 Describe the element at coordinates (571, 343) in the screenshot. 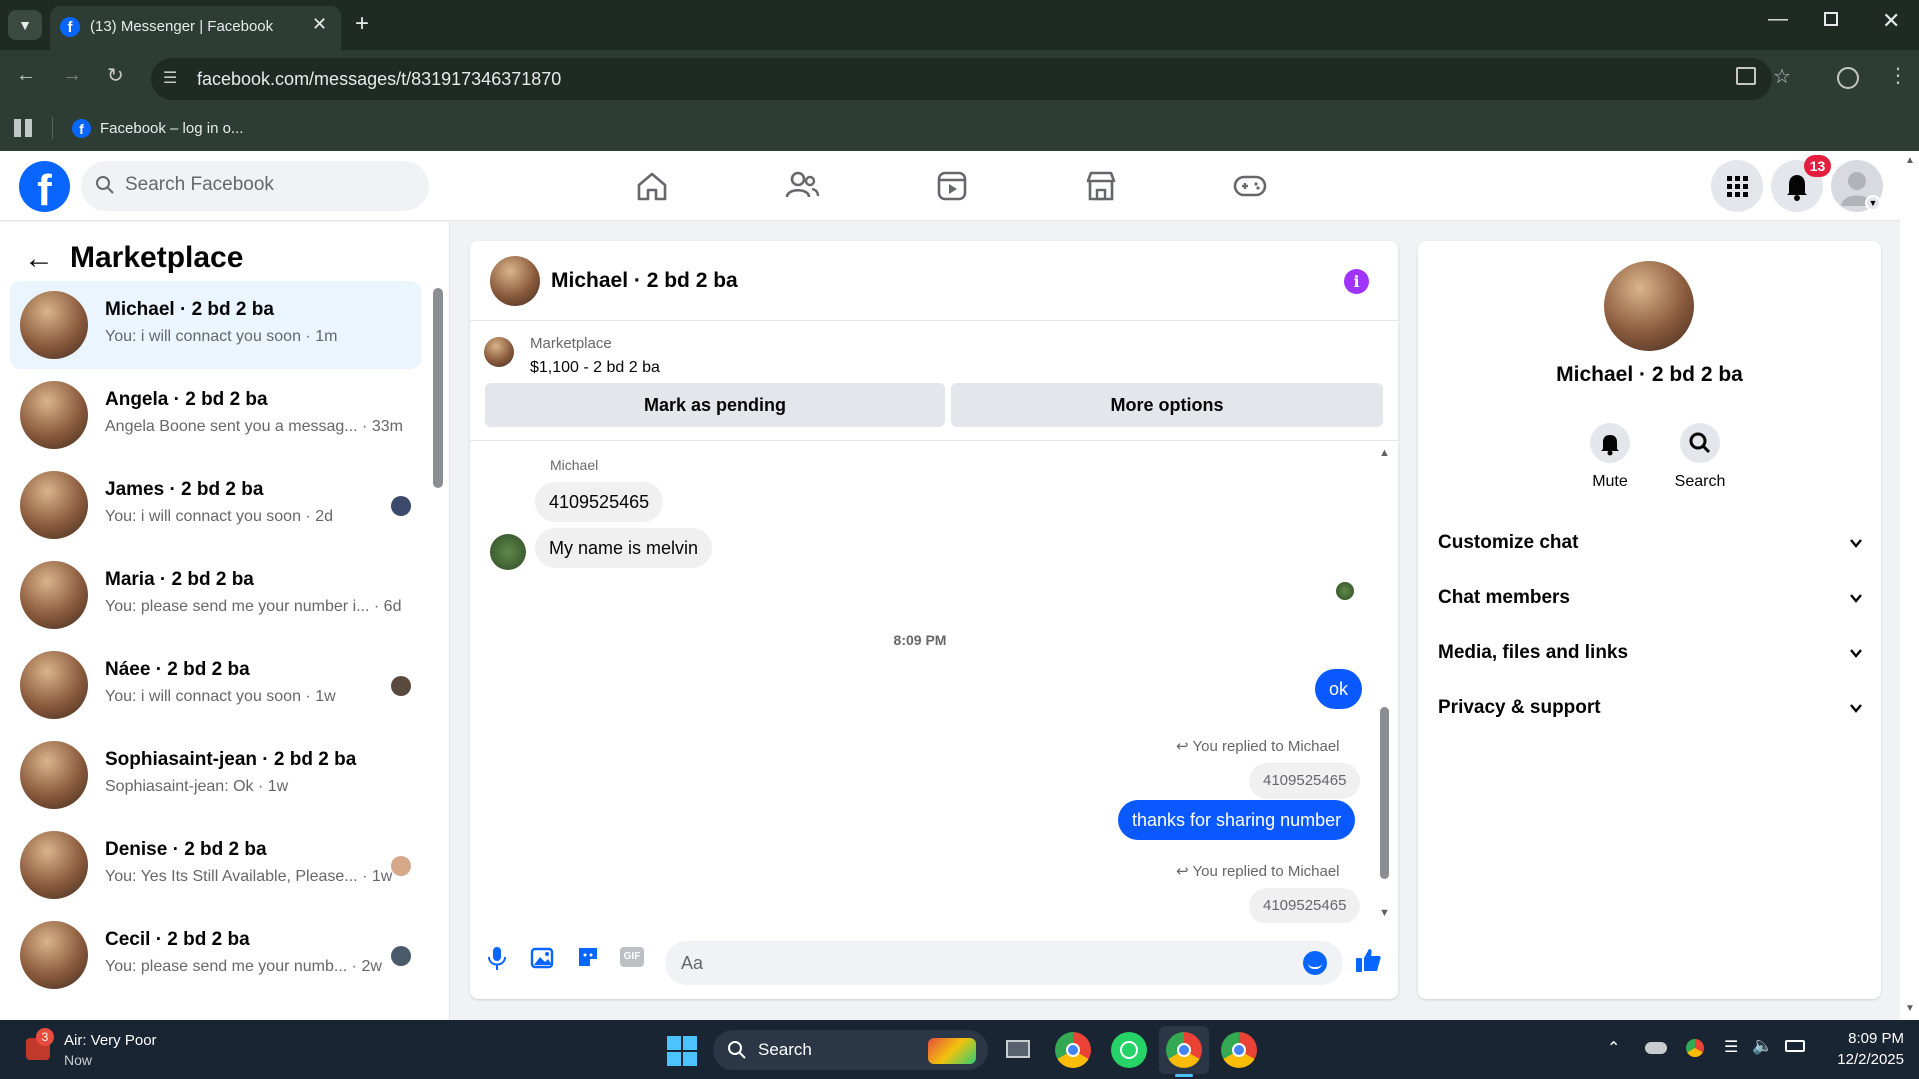

I see `listing-label: Marketplace` at that location.